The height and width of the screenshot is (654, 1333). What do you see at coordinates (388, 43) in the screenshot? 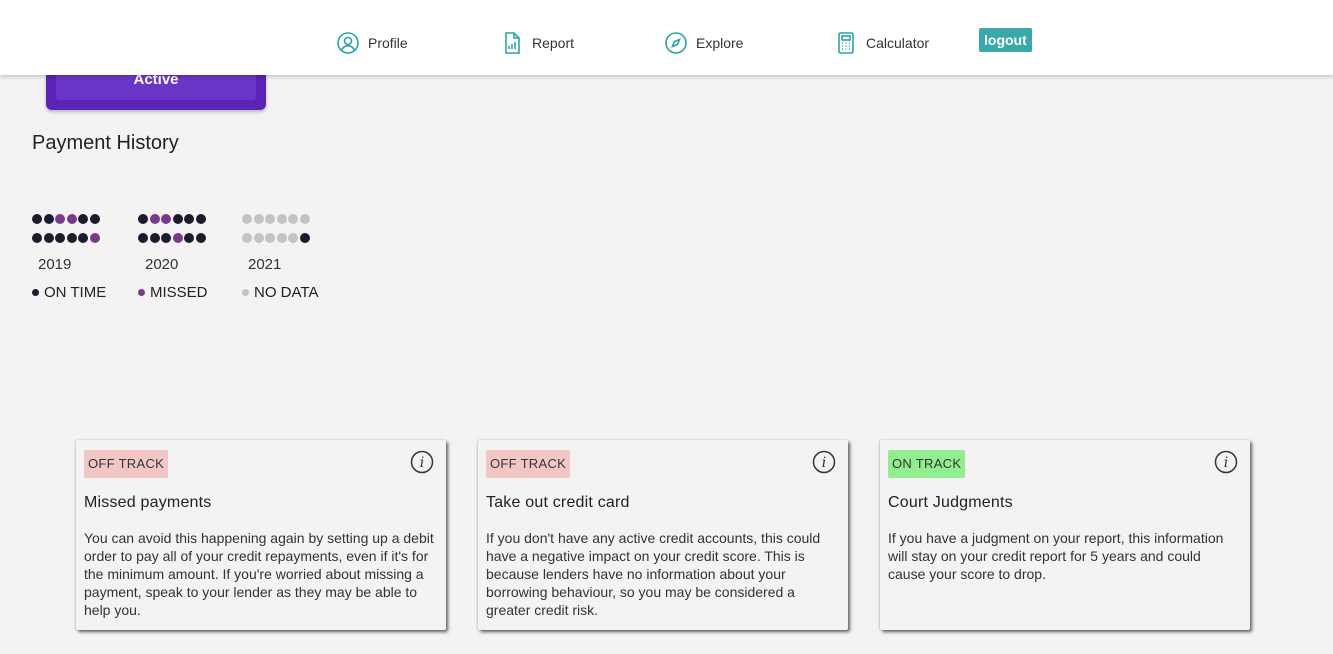
I see `nav-profile-label: Profile` at bounding box center [388, 43].